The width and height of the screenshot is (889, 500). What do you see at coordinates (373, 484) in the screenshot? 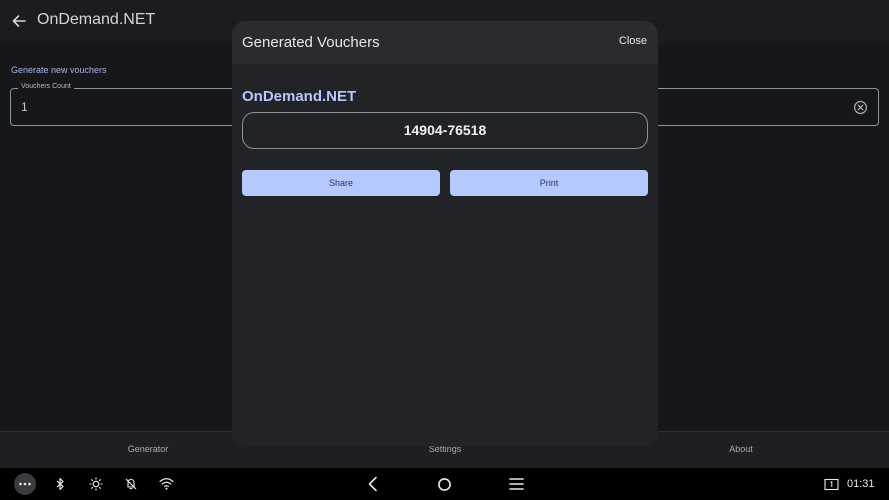
I see `back-nav-icon` at bounding box center [373, 484].